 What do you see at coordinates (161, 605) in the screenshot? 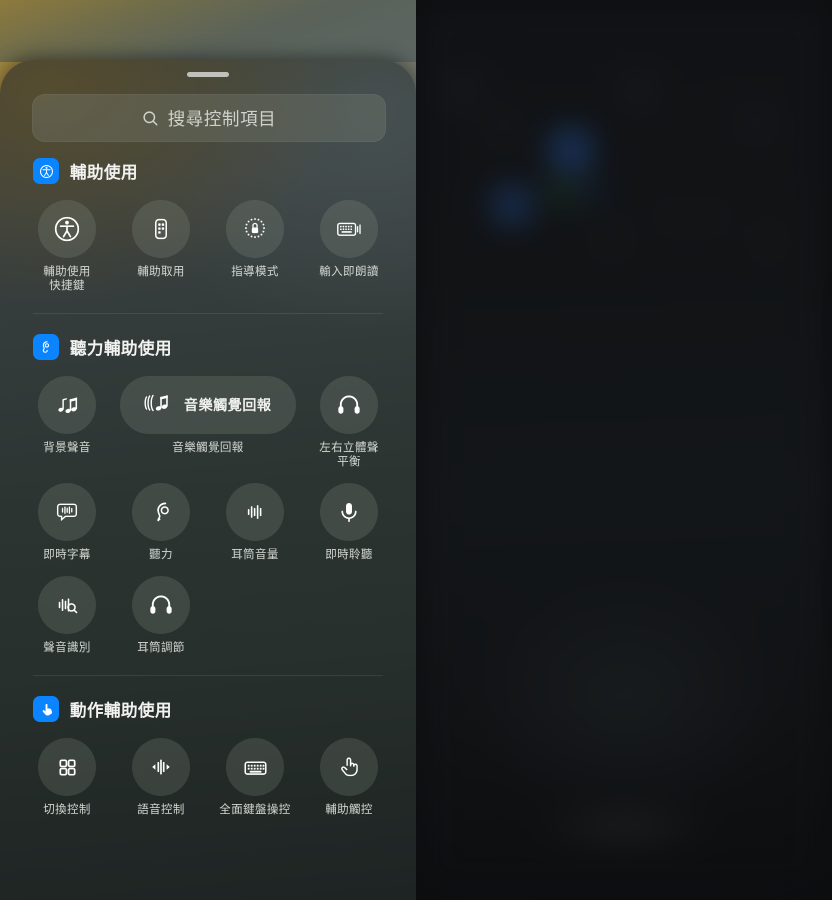
I see `headphone-accommodations-icon` at bounding box center [161, 605].